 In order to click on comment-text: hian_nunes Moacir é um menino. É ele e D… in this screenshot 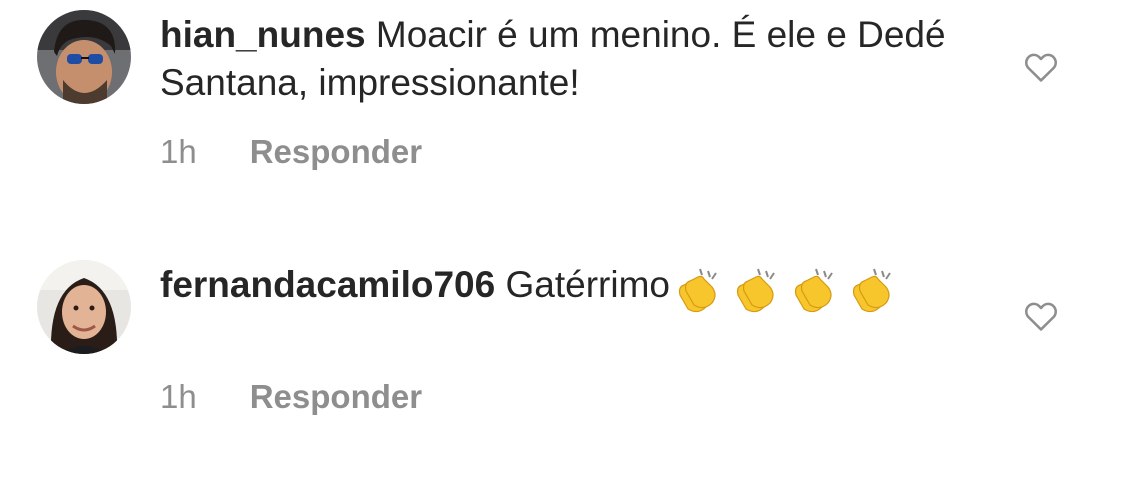, I will do `click(565, 59)`.